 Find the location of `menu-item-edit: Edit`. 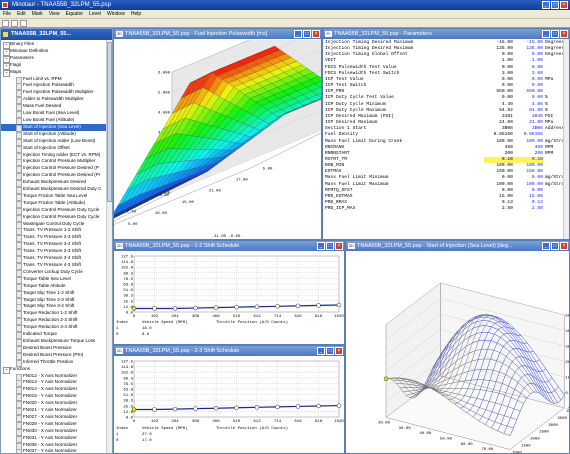

menu-item-edit: Edit is located at coordinates (21, 14).